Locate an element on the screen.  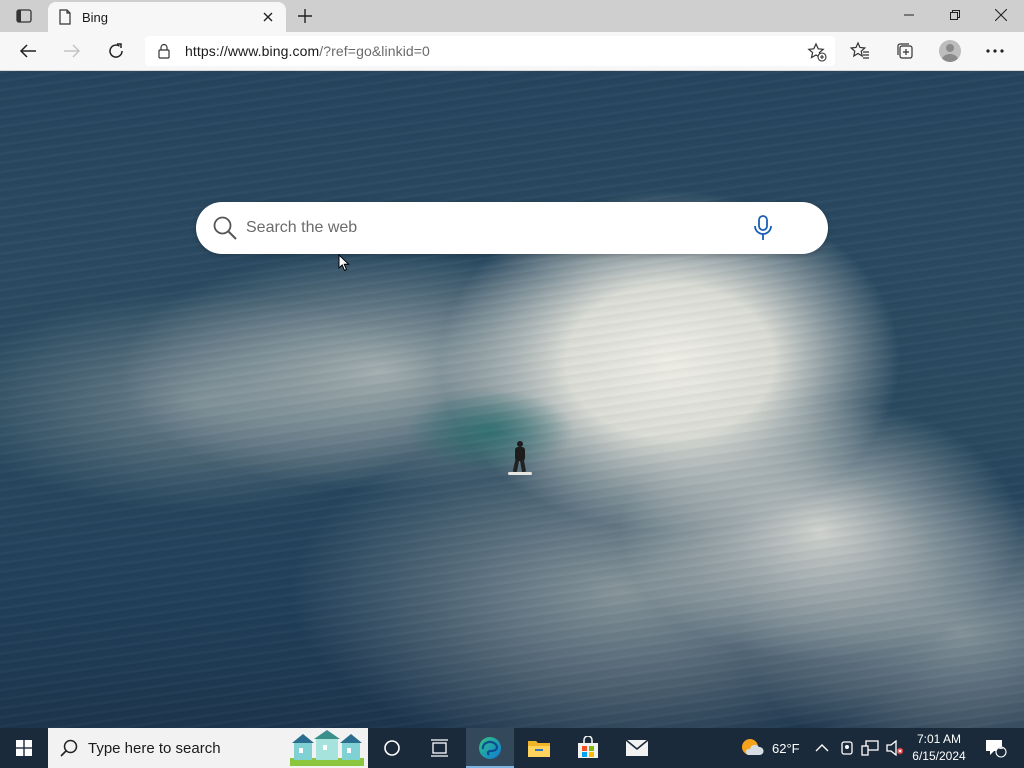
file-explorer-icon is located at coordinates (539, 749).